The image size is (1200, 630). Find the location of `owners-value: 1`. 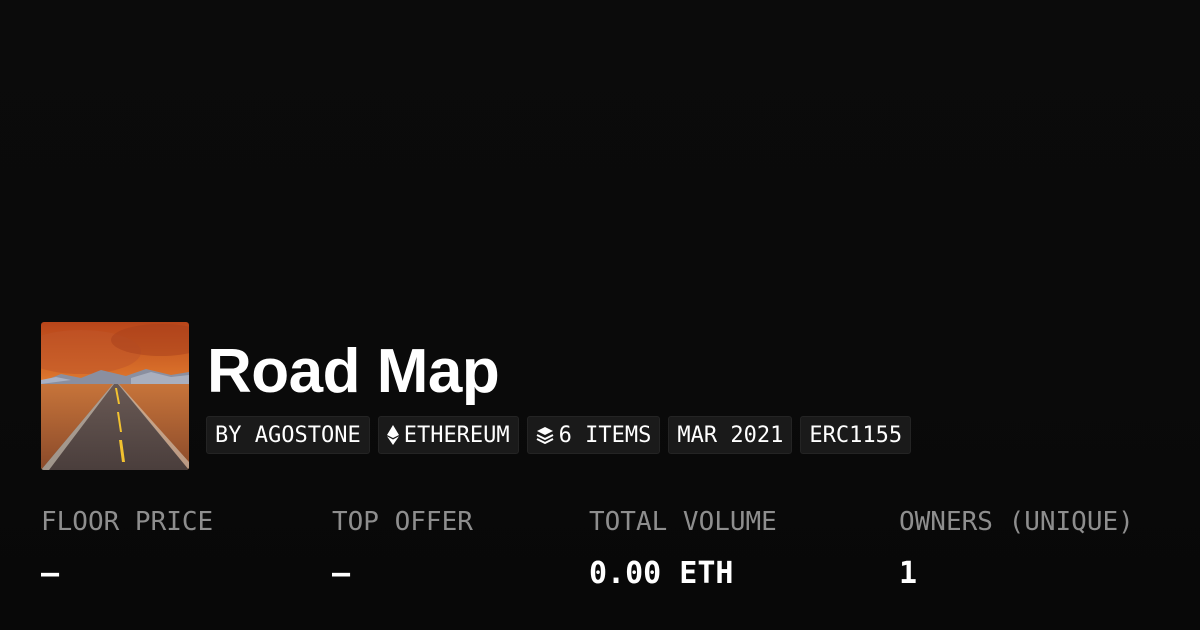

owners-value: 1 is located at coordinates (908, 573).